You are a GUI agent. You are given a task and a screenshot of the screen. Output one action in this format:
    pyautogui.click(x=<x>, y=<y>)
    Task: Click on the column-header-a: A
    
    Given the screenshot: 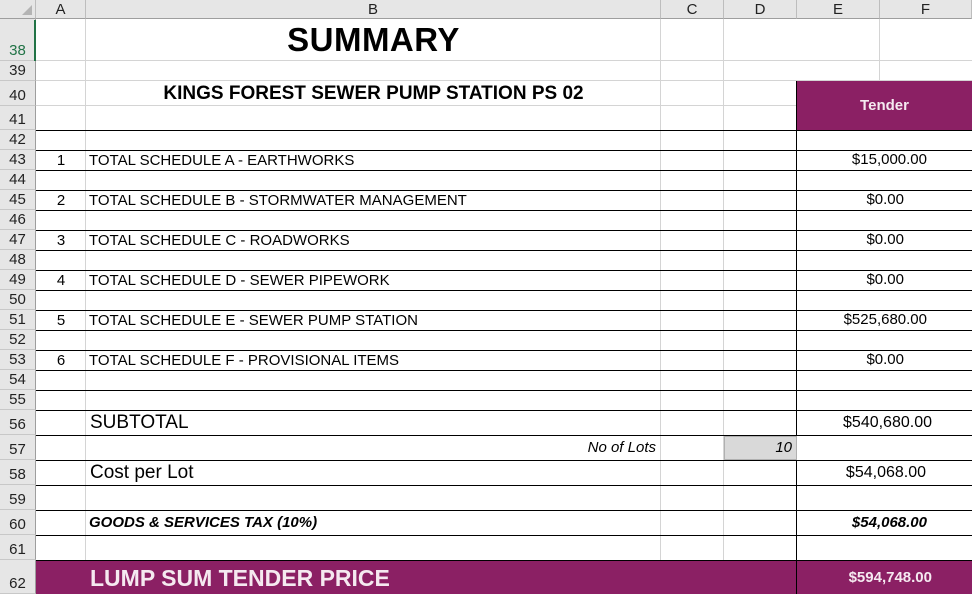 What is the action you would take?
    pyautogui.click(x=61, y=9)
    